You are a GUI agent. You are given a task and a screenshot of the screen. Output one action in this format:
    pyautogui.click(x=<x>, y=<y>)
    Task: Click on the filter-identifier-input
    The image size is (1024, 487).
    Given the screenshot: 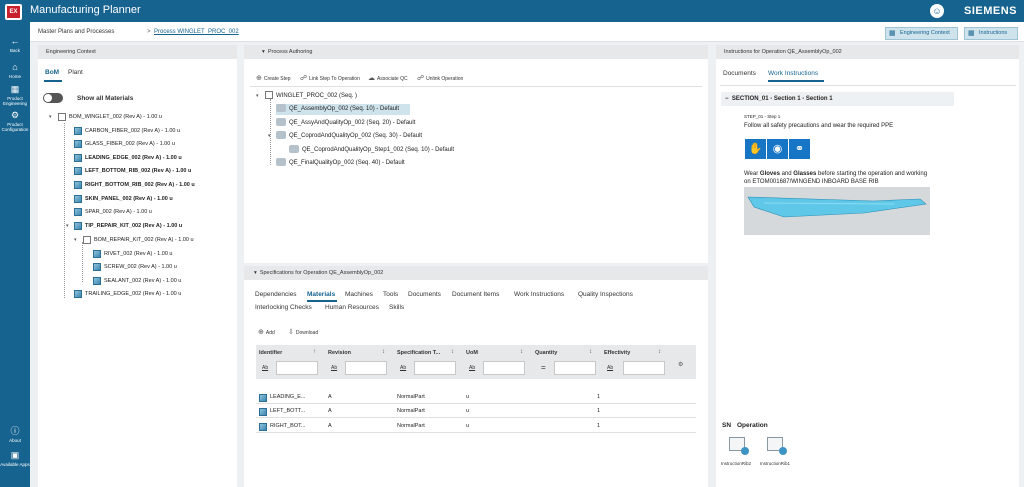 What is the action you would take?
    pyautogui.click(x=297, y=368)
    